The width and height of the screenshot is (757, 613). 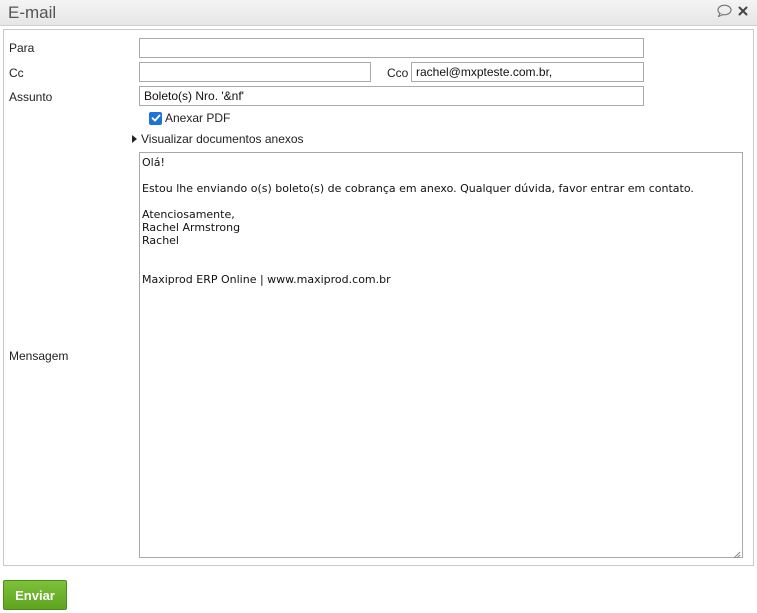 I want to click on dialog-title: E-mail, so click(x=32, y=12).